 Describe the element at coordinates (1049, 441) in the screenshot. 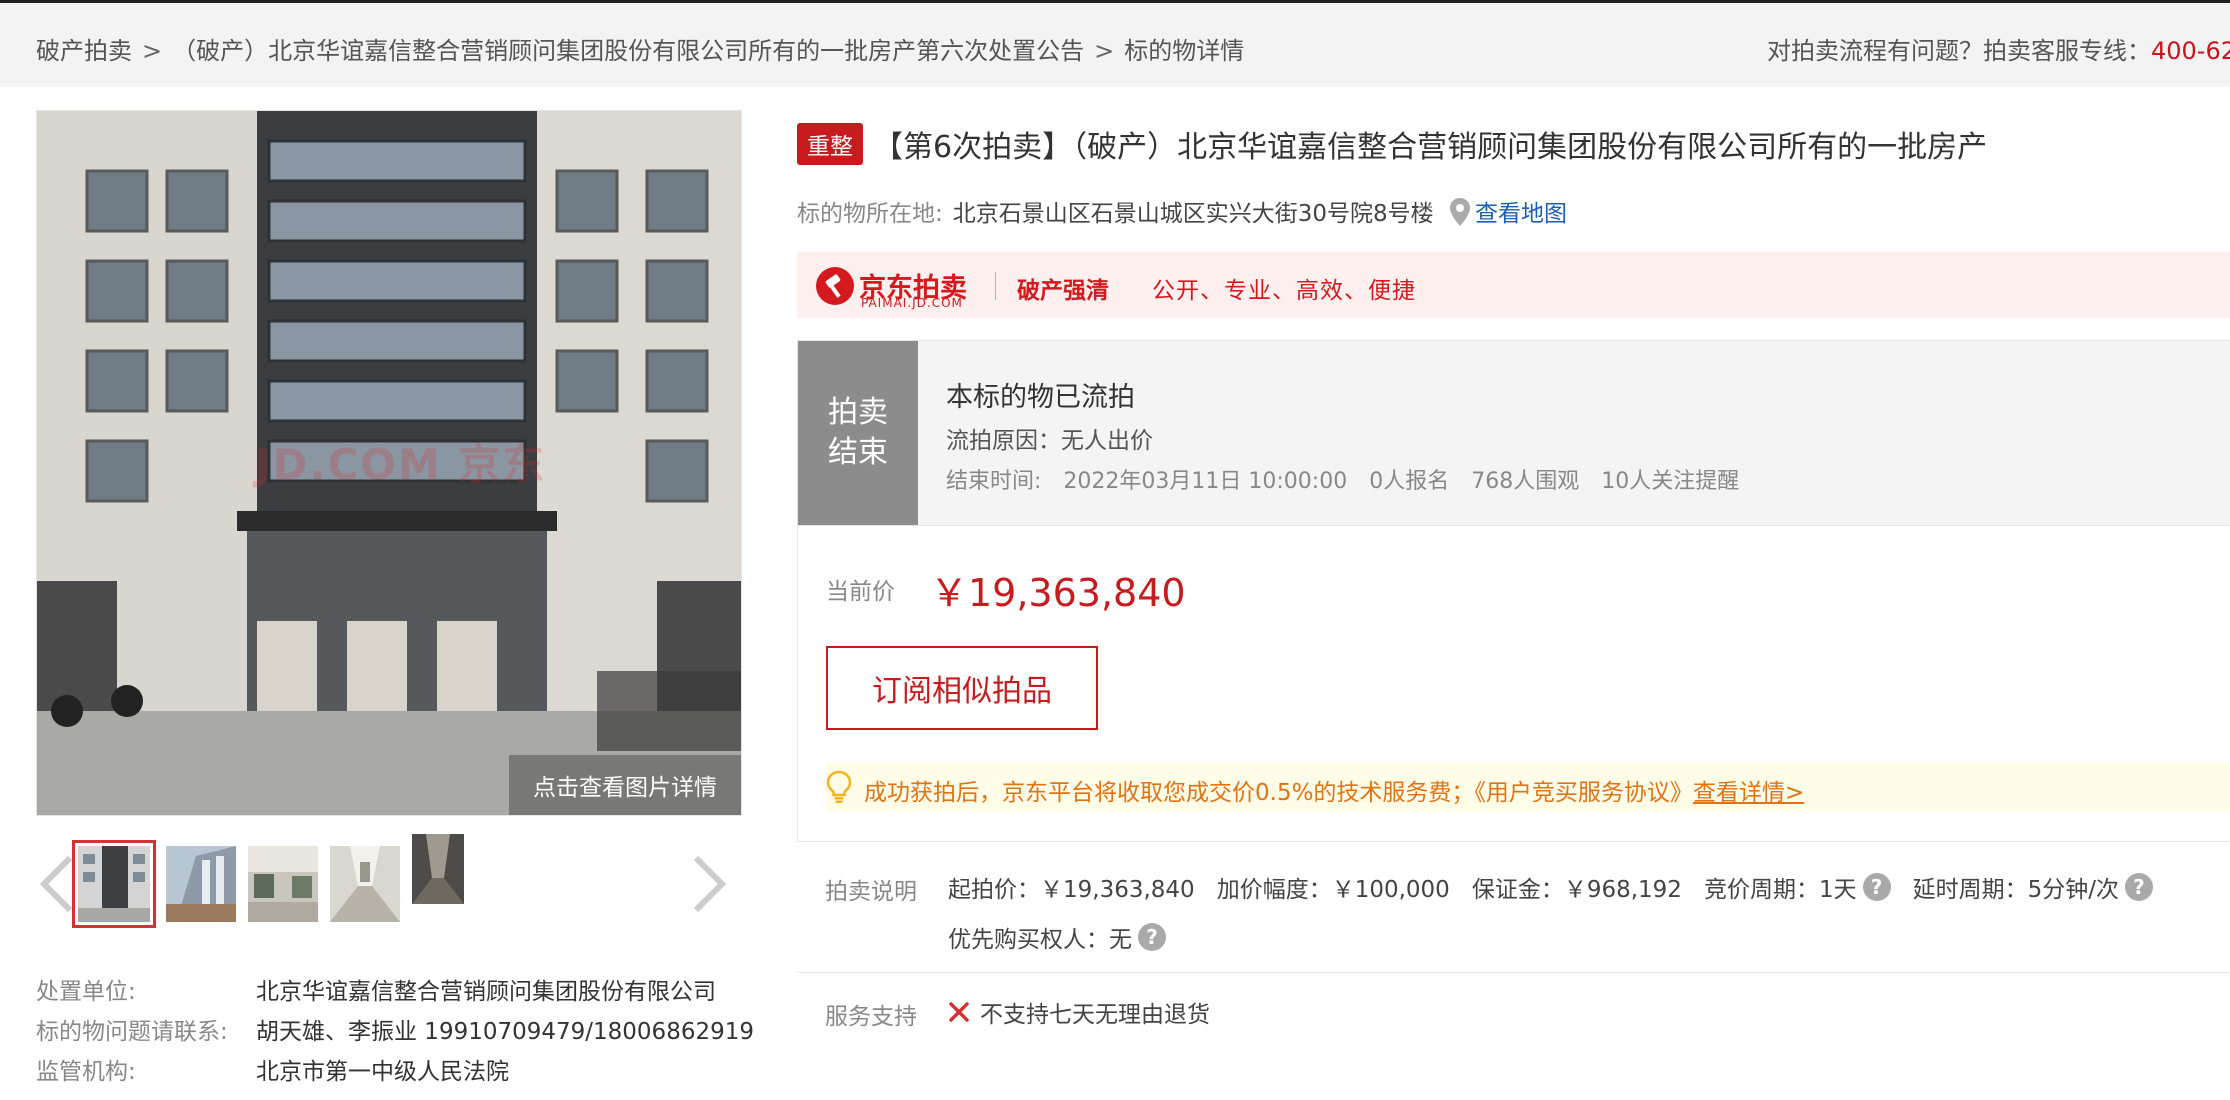

I see `status-reason: 流拍原因：无人出价` at that location.